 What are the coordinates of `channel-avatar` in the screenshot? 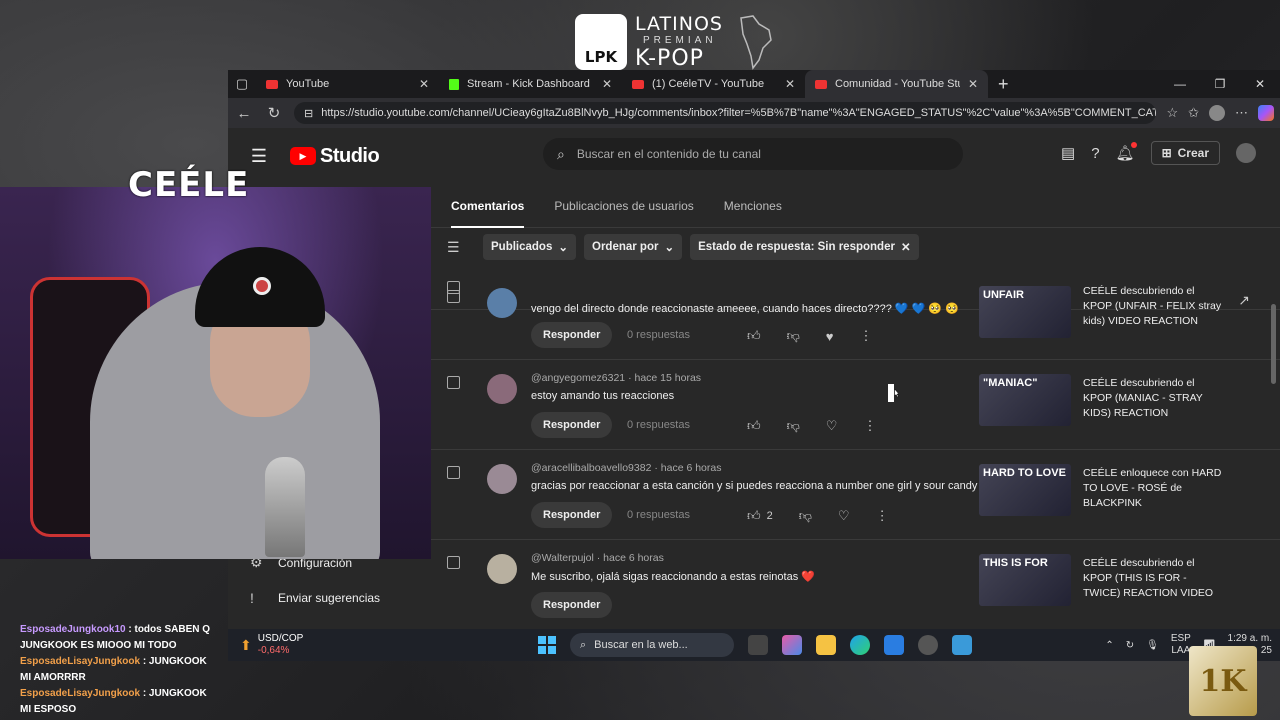 It's located at (1246, 153).